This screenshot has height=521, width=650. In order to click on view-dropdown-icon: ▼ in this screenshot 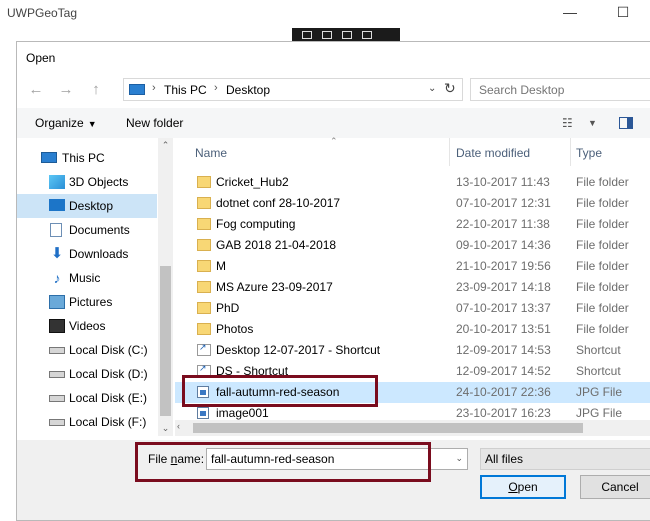, I will do `click(592, 123)`.